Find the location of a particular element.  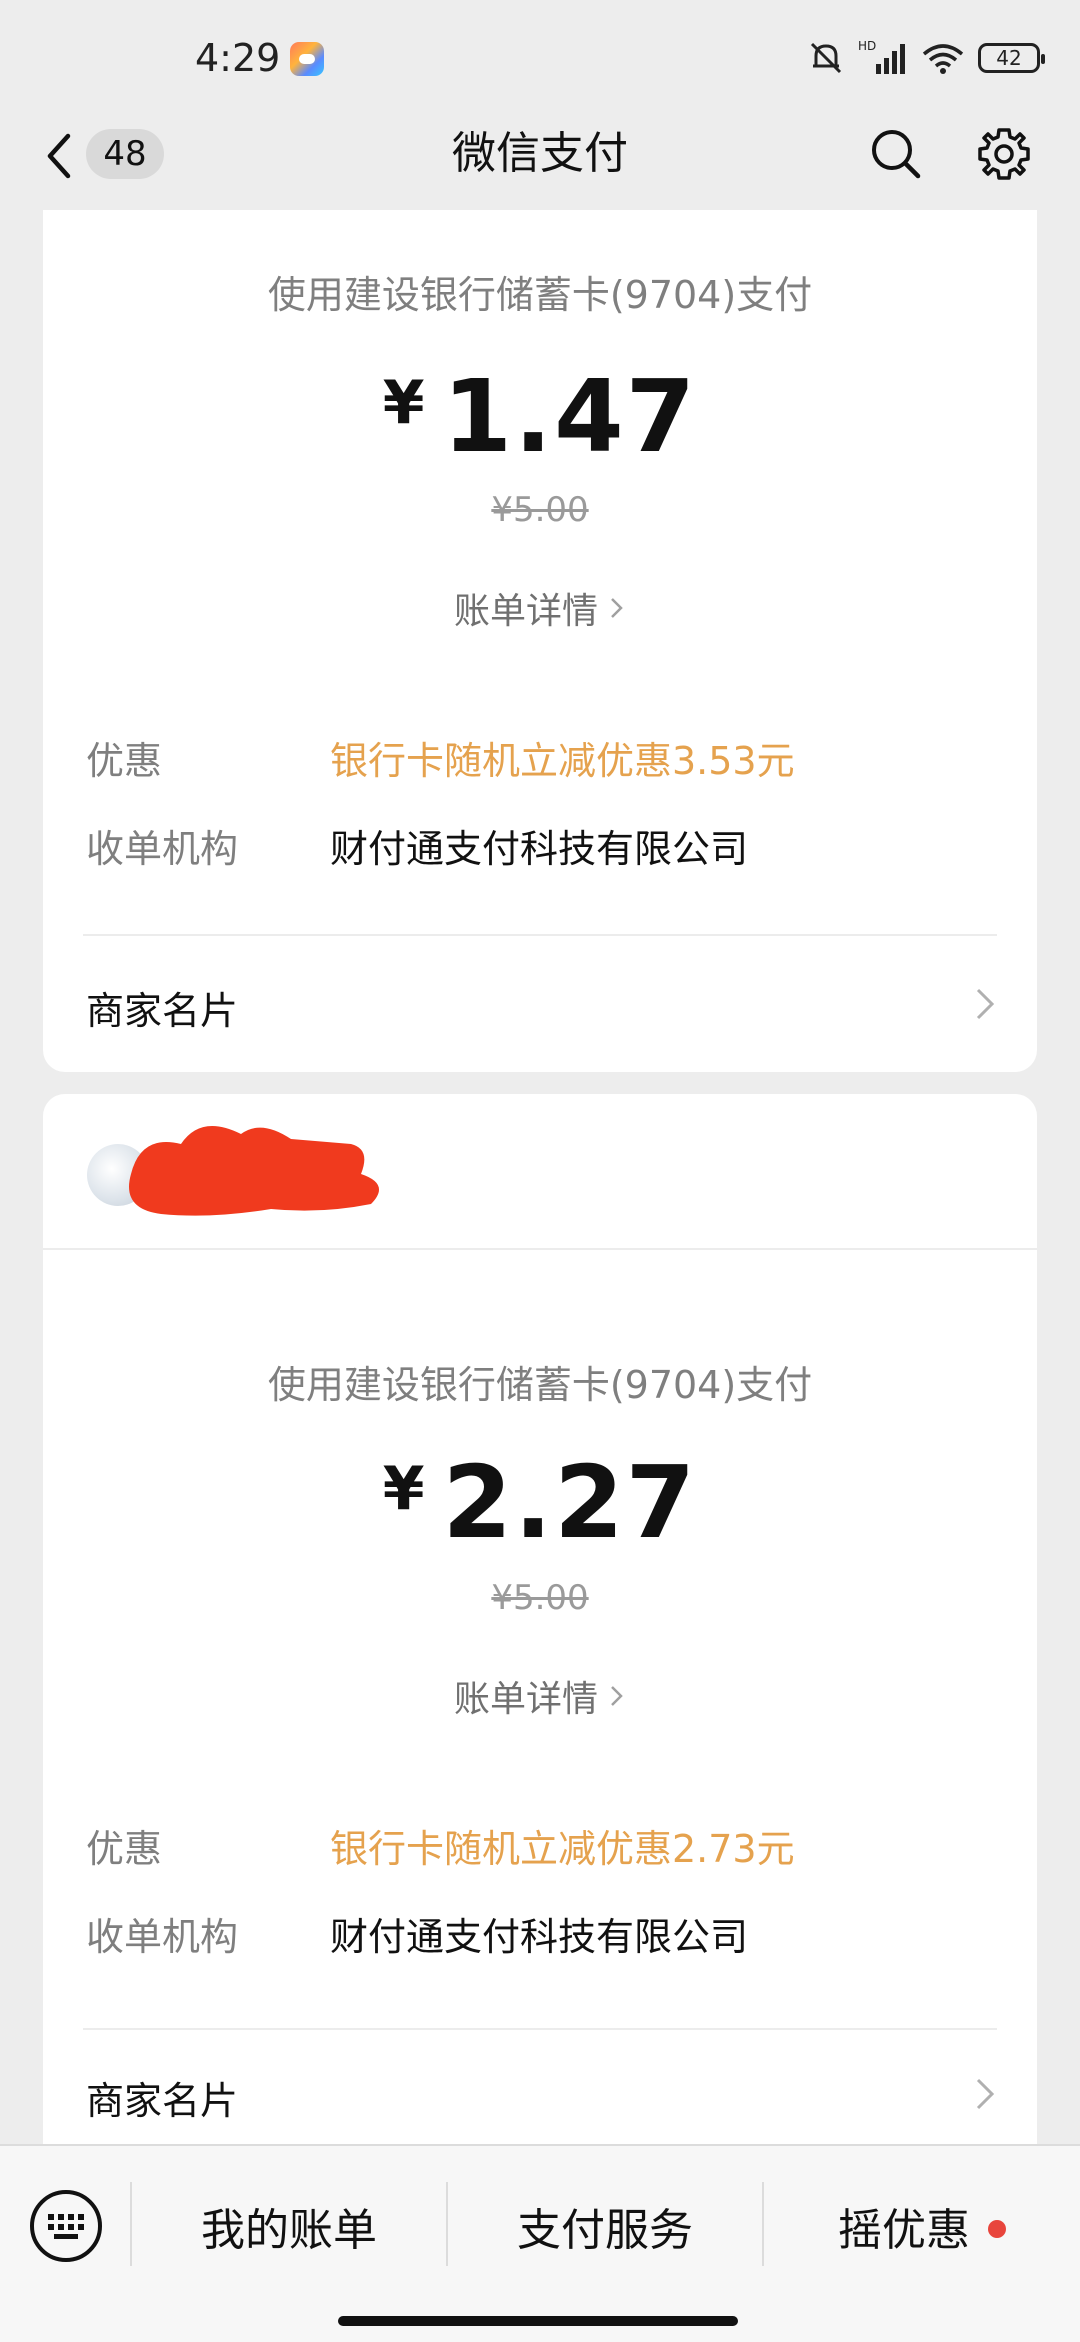

notification-dot is located at coordinates (997, 2229).